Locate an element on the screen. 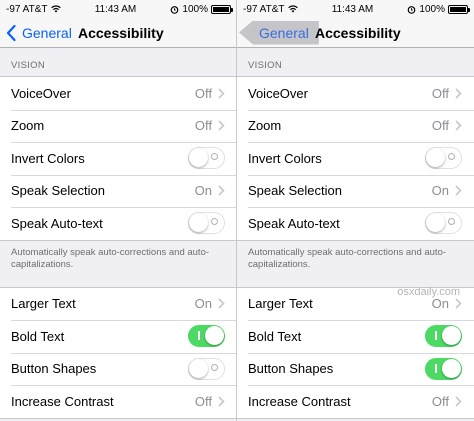 This screenshot has height=421, width=474. bold-text-row: Bold Text is located at coordinates (355, 336).